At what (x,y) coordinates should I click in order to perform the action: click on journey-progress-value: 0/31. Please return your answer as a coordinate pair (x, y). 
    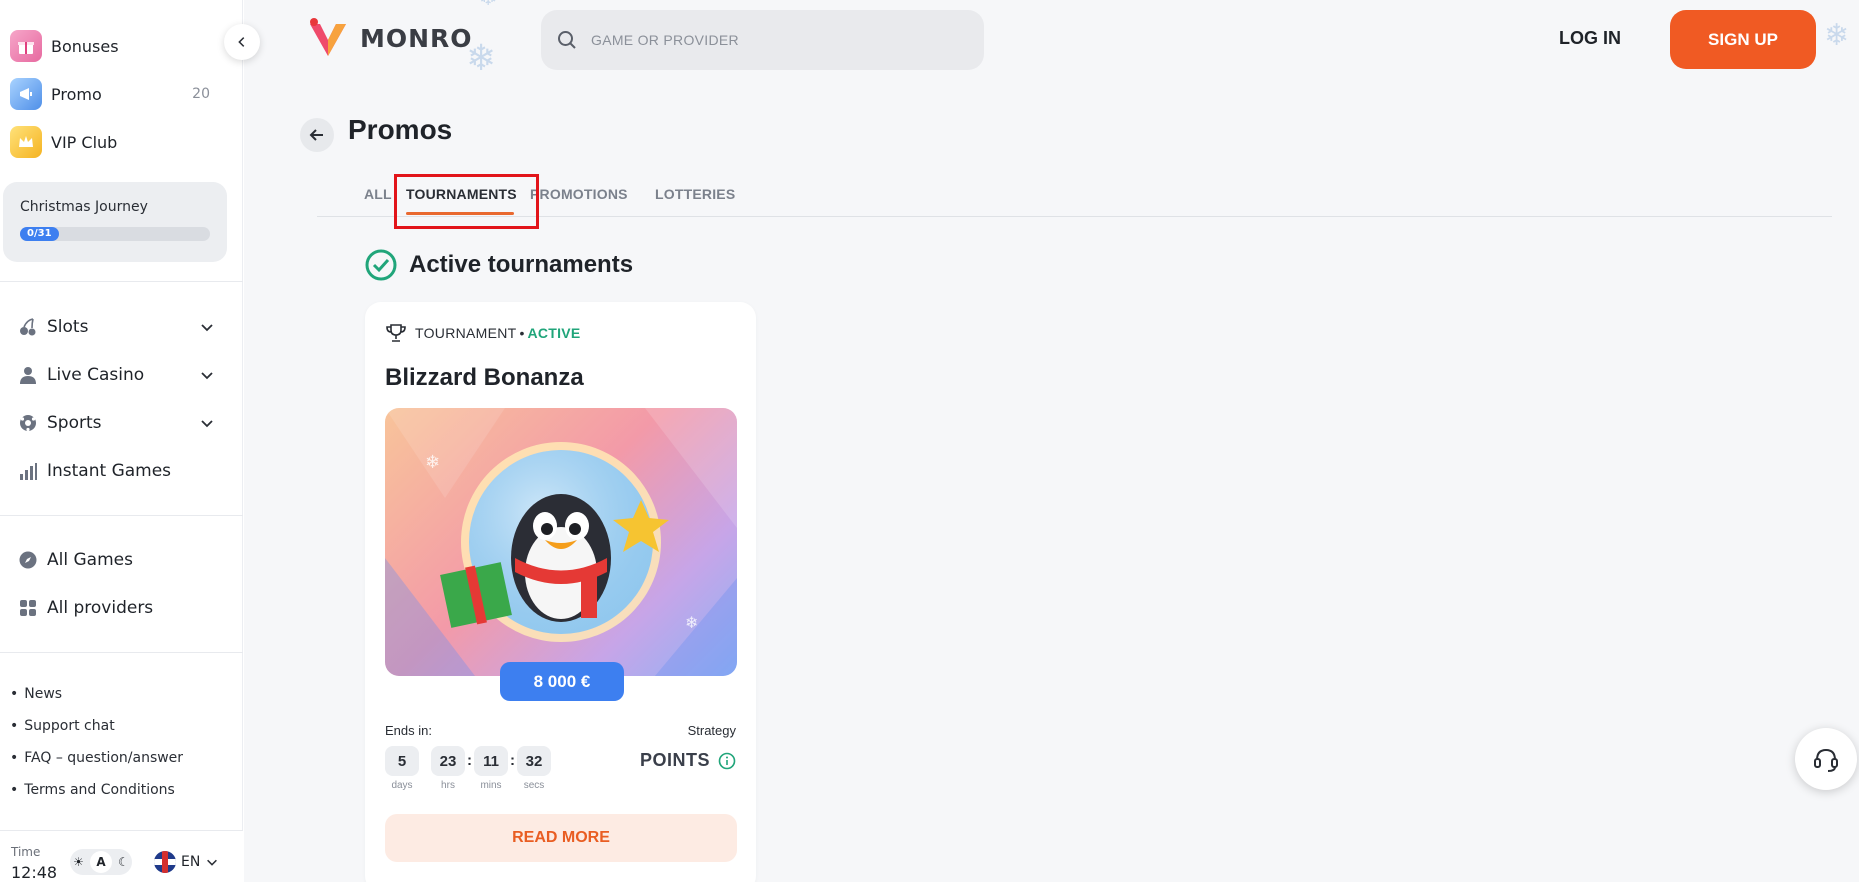
    Looking at the image, I should click on (39, 234).